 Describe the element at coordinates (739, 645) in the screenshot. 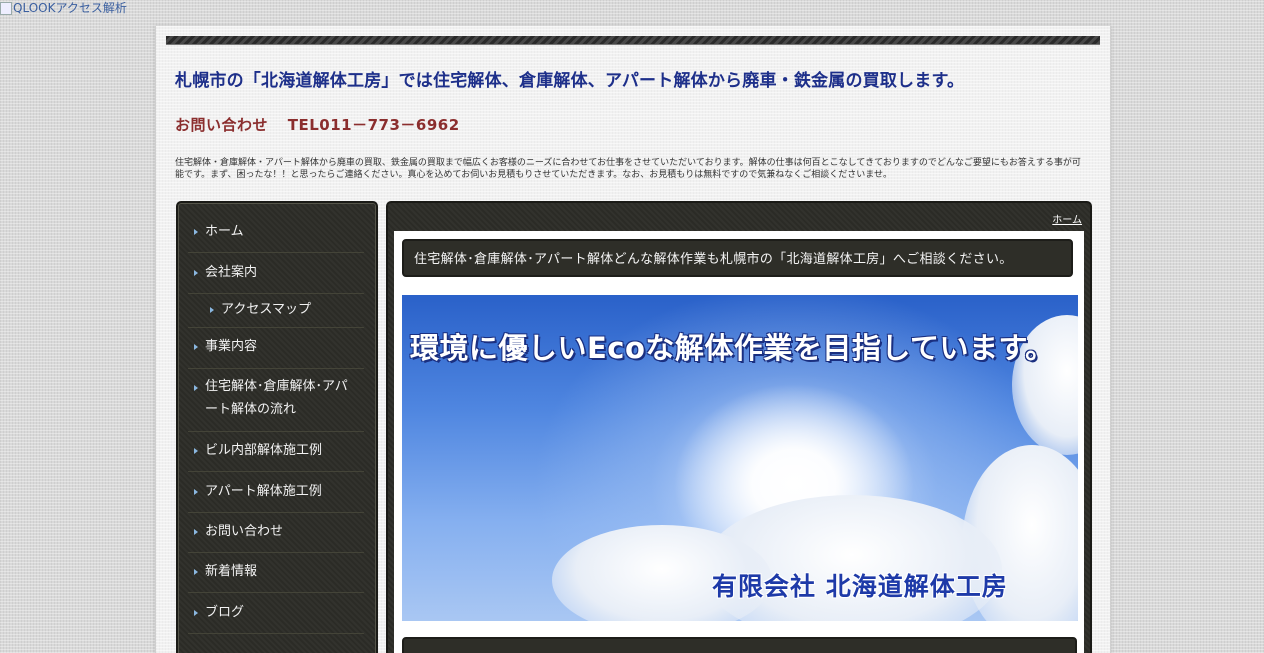

I see `content-section-box` at that location.